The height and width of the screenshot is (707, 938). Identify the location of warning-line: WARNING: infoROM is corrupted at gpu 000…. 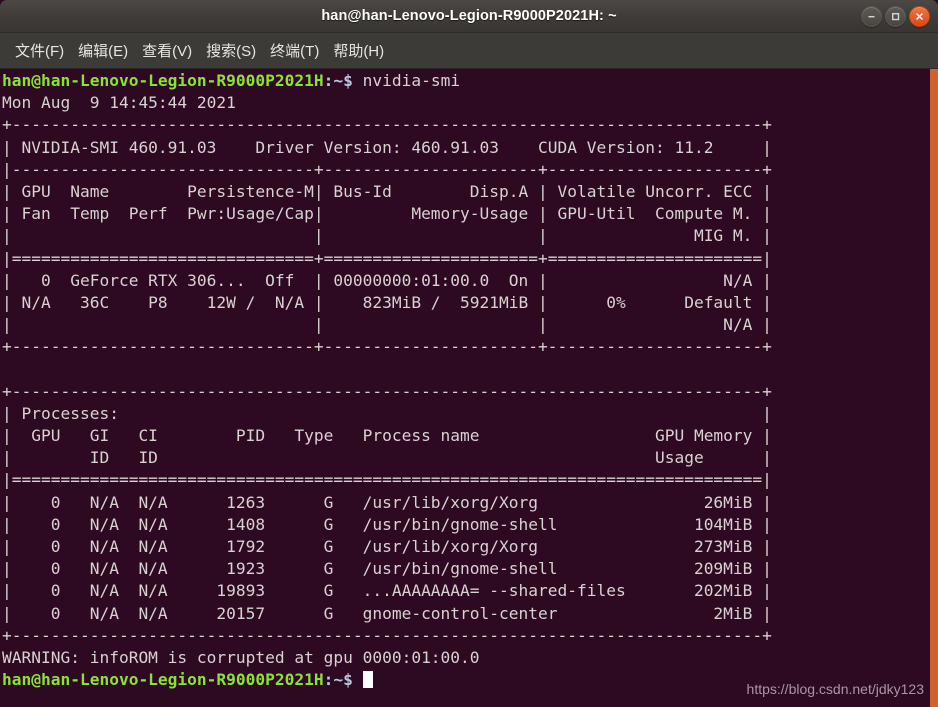
(241, 657).